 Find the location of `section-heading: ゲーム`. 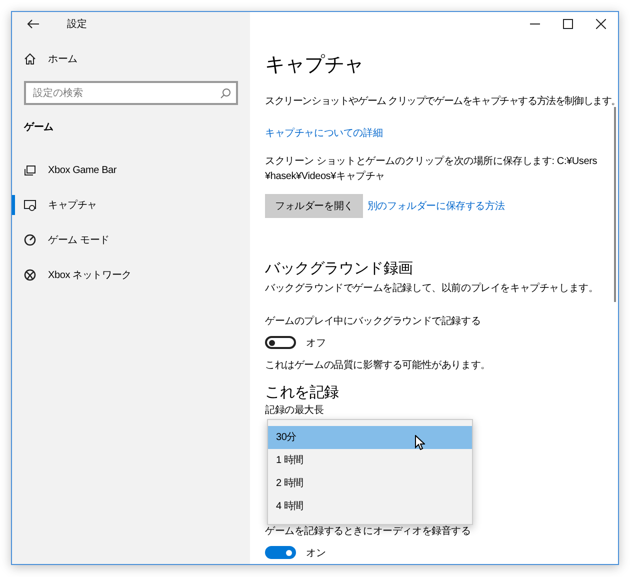

section-heading: ゲーム is located at coordinates (39, 127).